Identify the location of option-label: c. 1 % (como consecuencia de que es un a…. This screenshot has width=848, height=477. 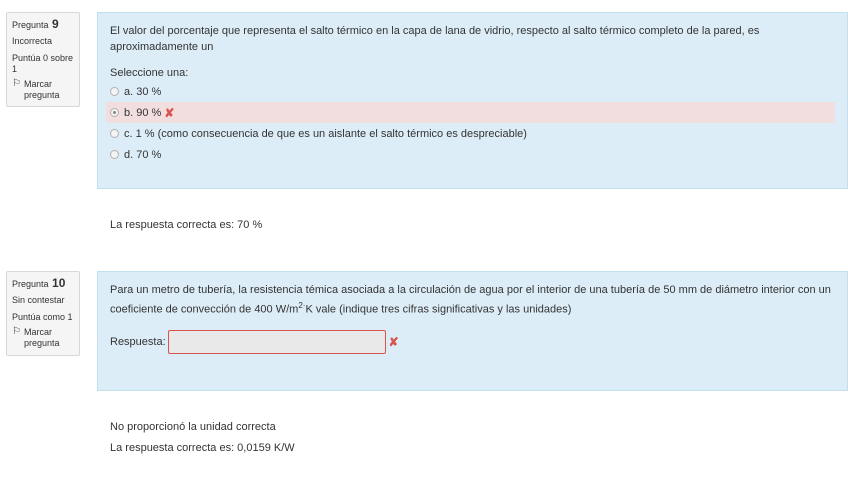
(325, 133).